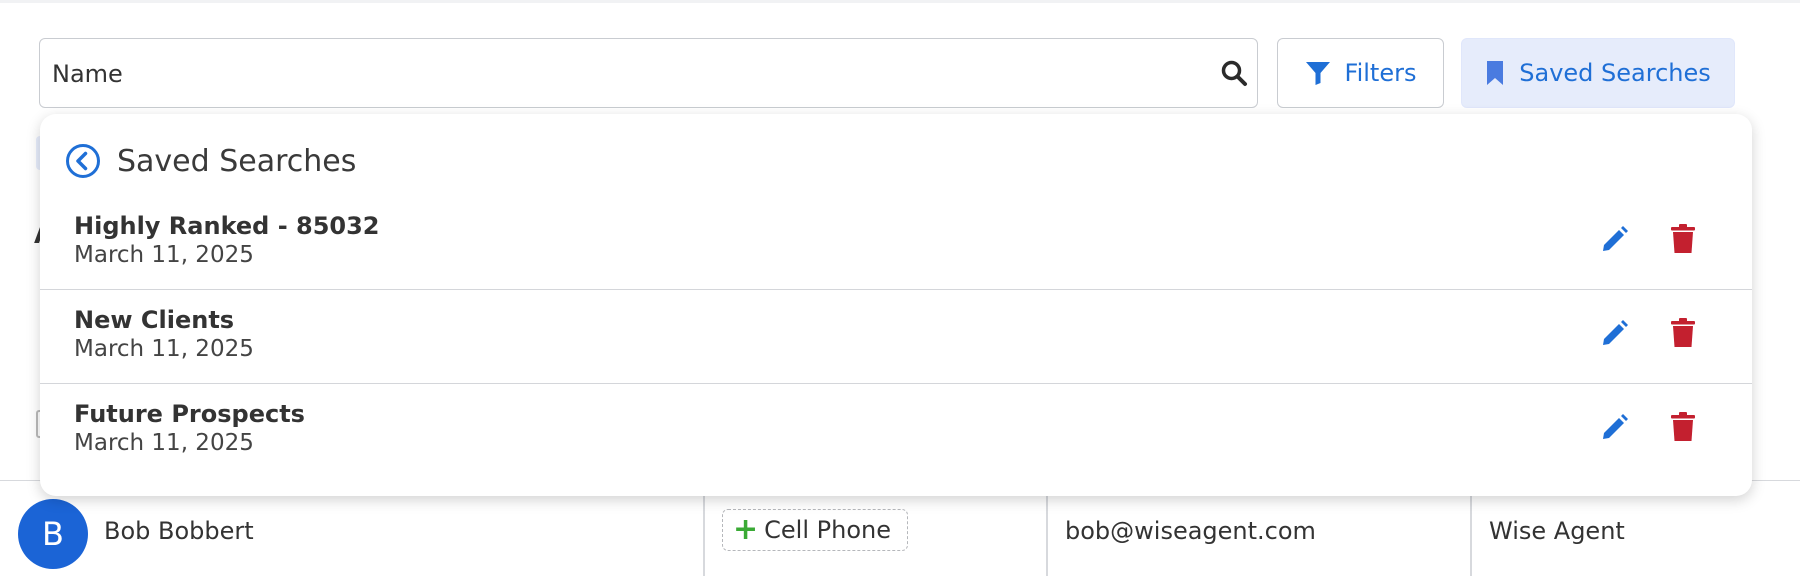  What do you see at coordinates (1615, 73) in the screenshot?
I see `saved-searches-label: Saved Searches` at bounding box center [1615, 73].